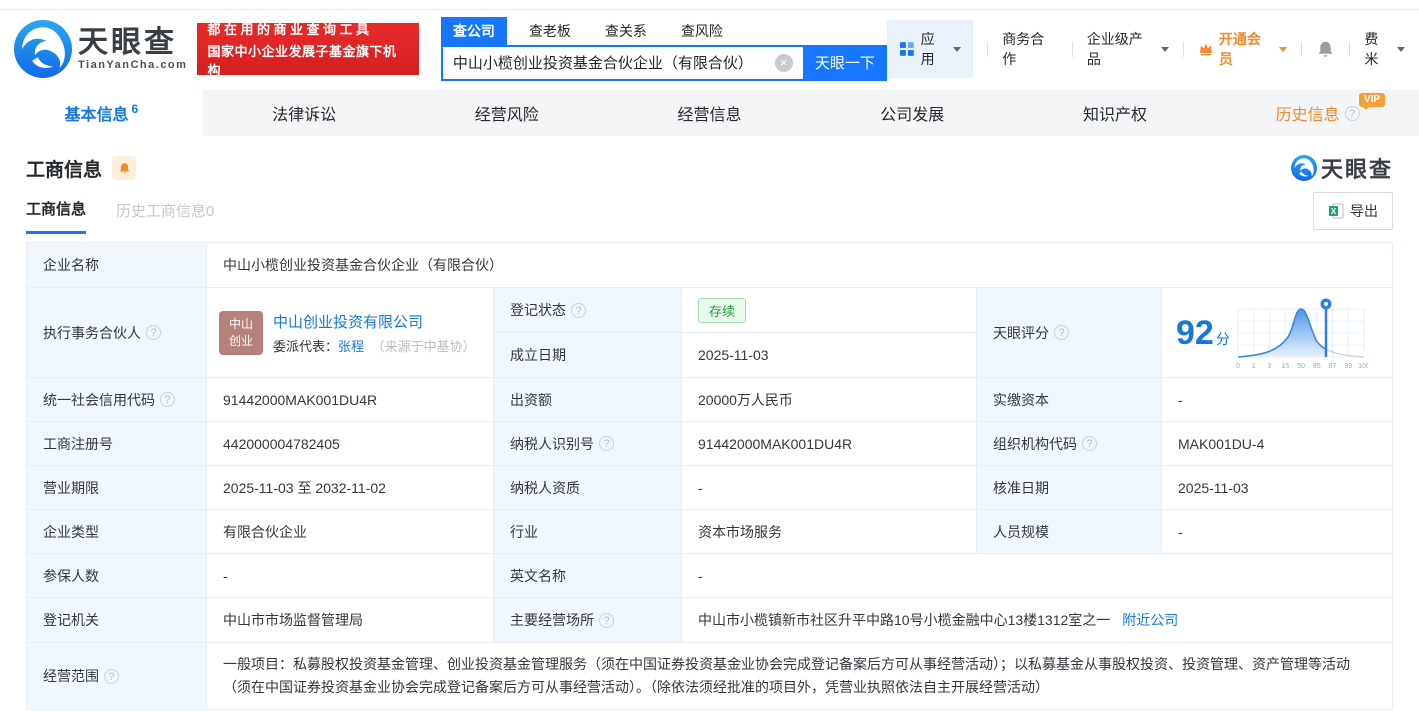  Describe the element at coordinates (1037, 575) in the screenshot. I see `english-name-value: -` at that location.